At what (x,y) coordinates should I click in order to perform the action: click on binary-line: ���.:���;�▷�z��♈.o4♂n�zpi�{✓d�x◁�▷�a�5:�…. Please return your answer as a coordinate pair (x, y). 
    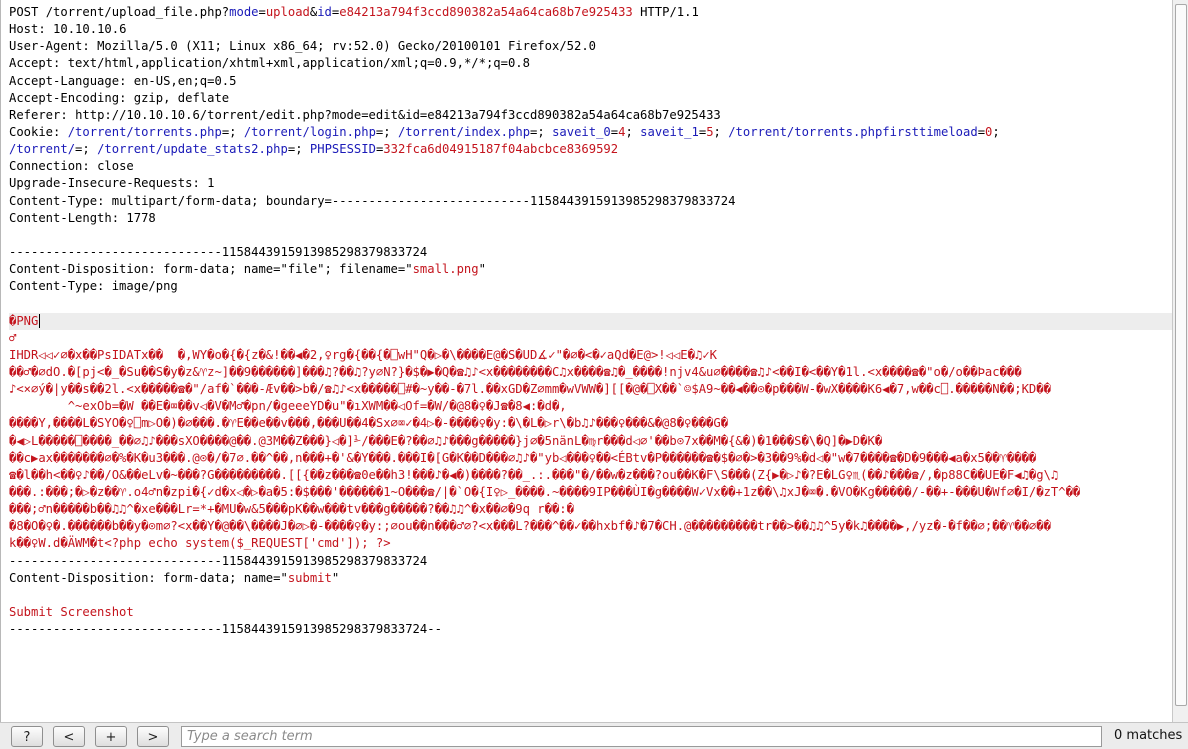
    Looking at the image, I should click on (590, 492).